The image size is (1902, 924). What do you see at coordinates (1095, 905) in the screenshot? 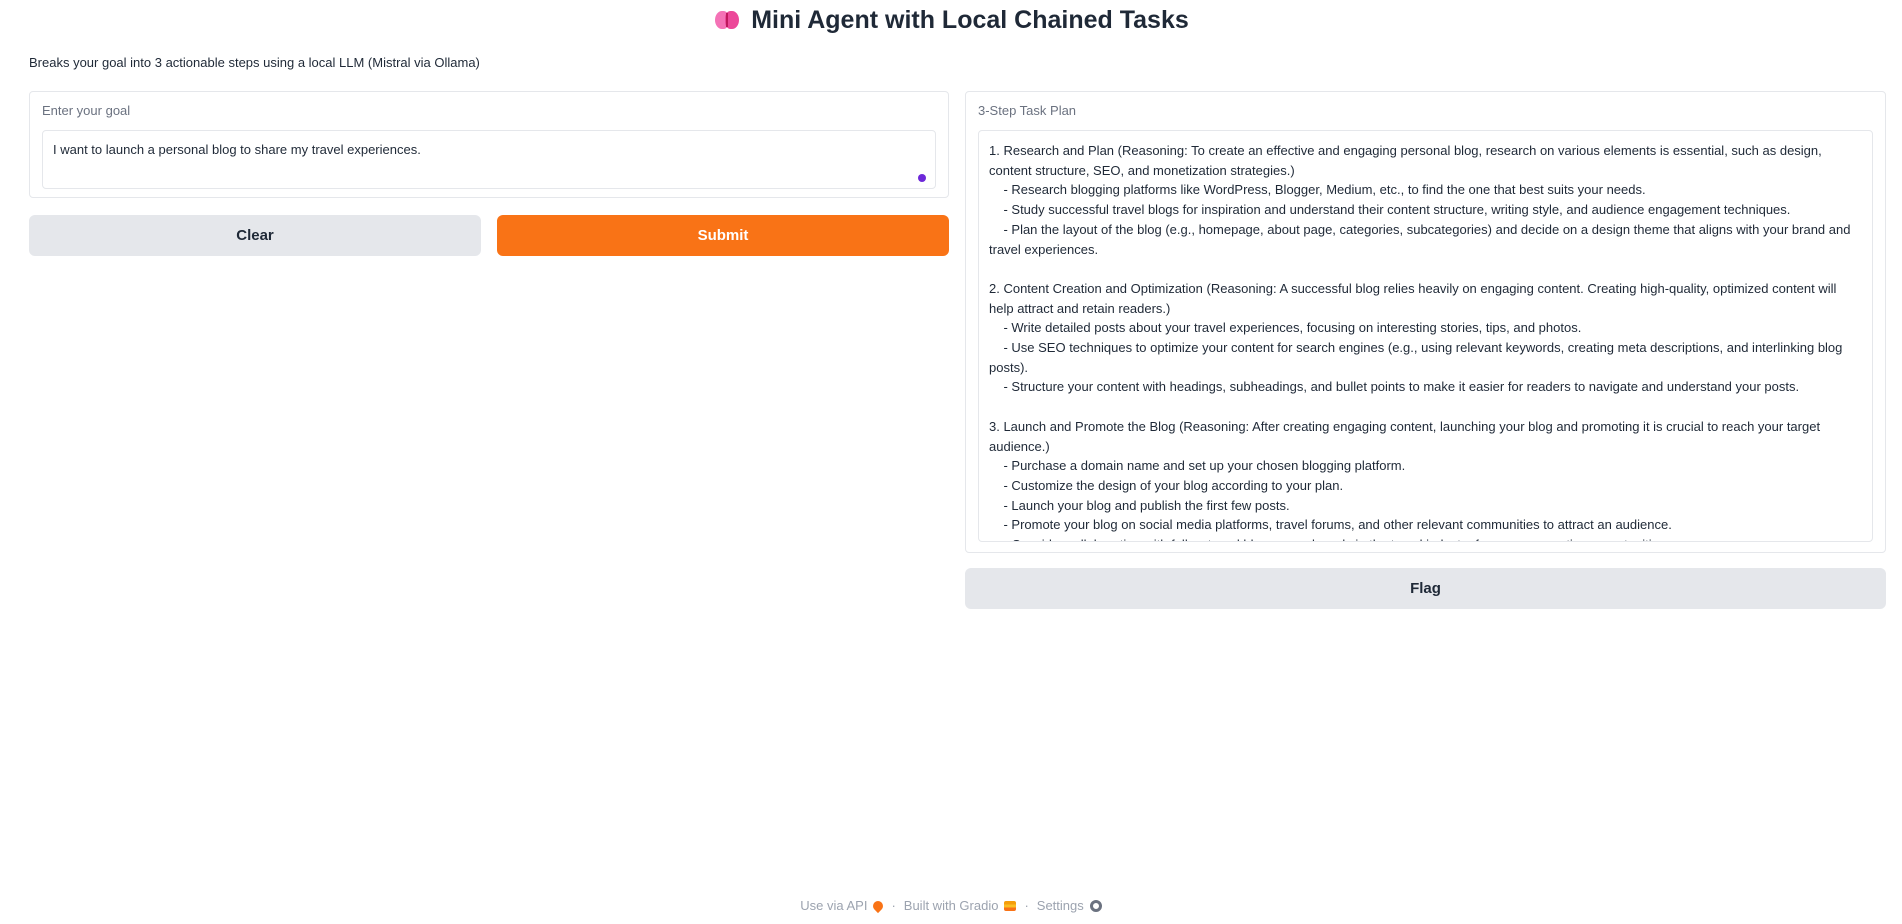
I see `gear-icon` at bounding box center [1095, 905].